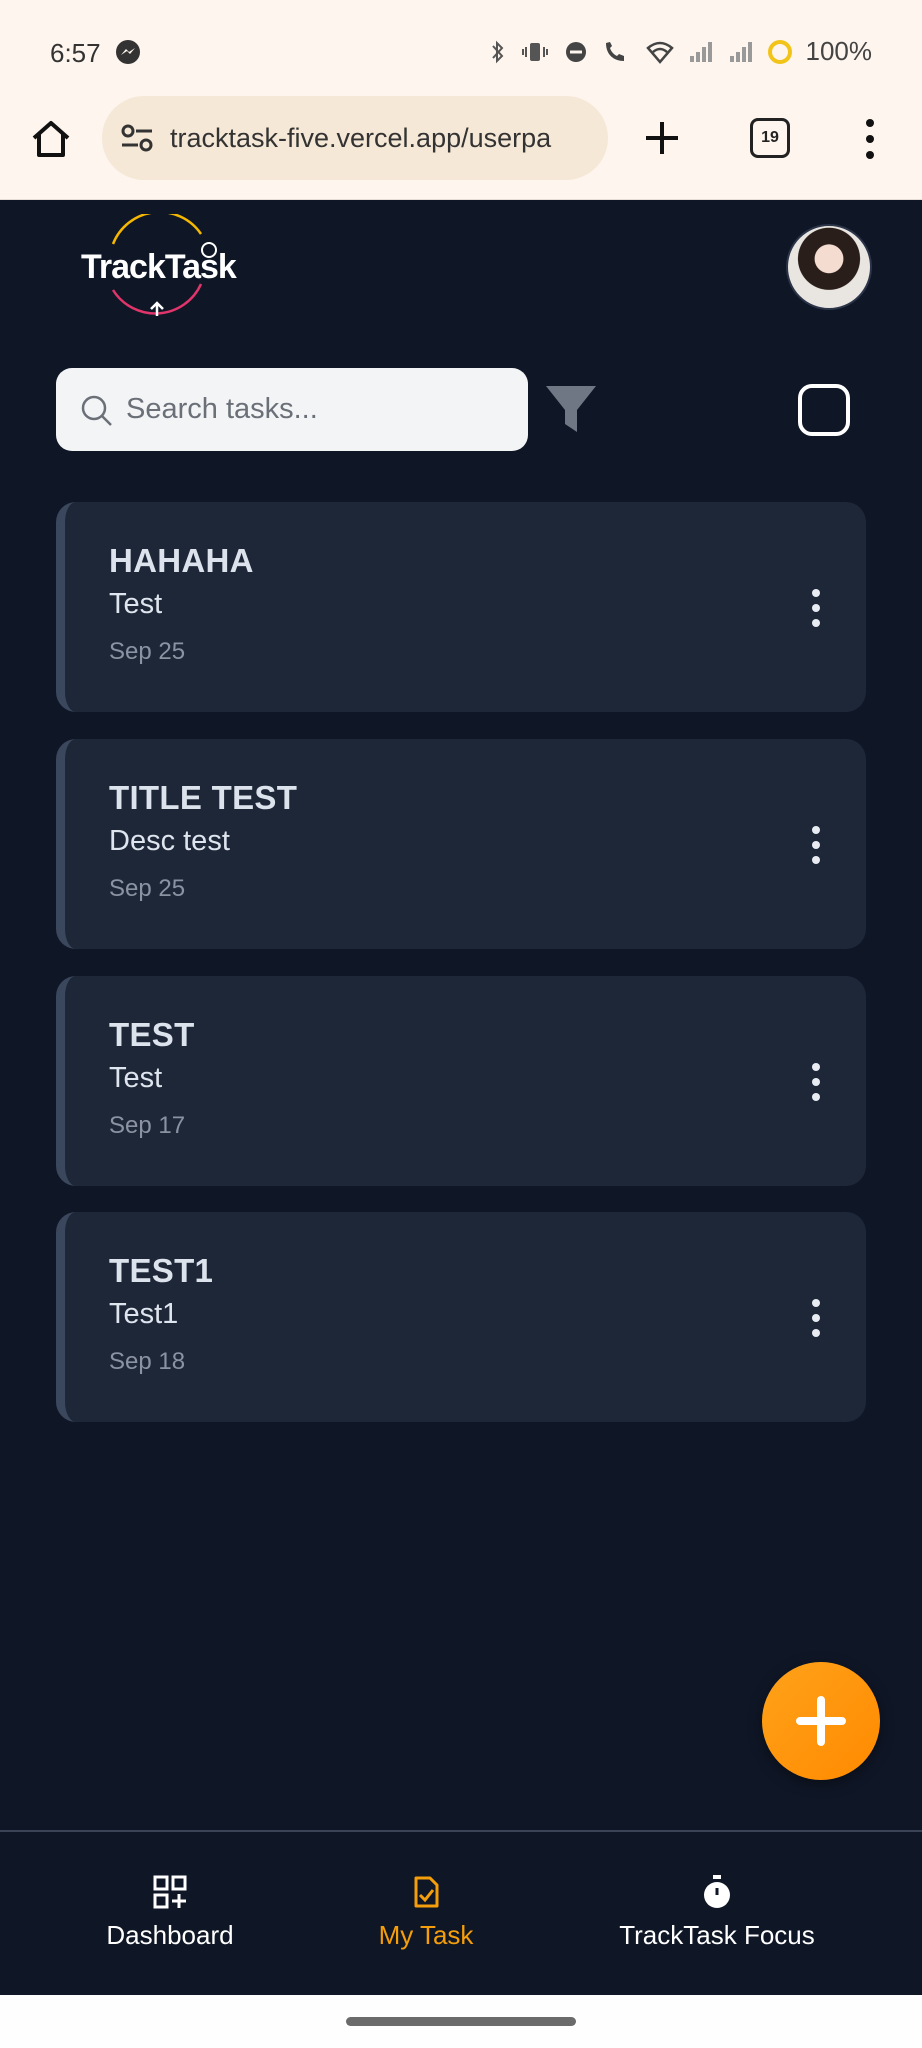 The height and width of the screenshot is (2048, 922). Describe the element at coordinates (461, 1081) in the screenshot. I see `task-card: TEST Test Sep 17` at that location.